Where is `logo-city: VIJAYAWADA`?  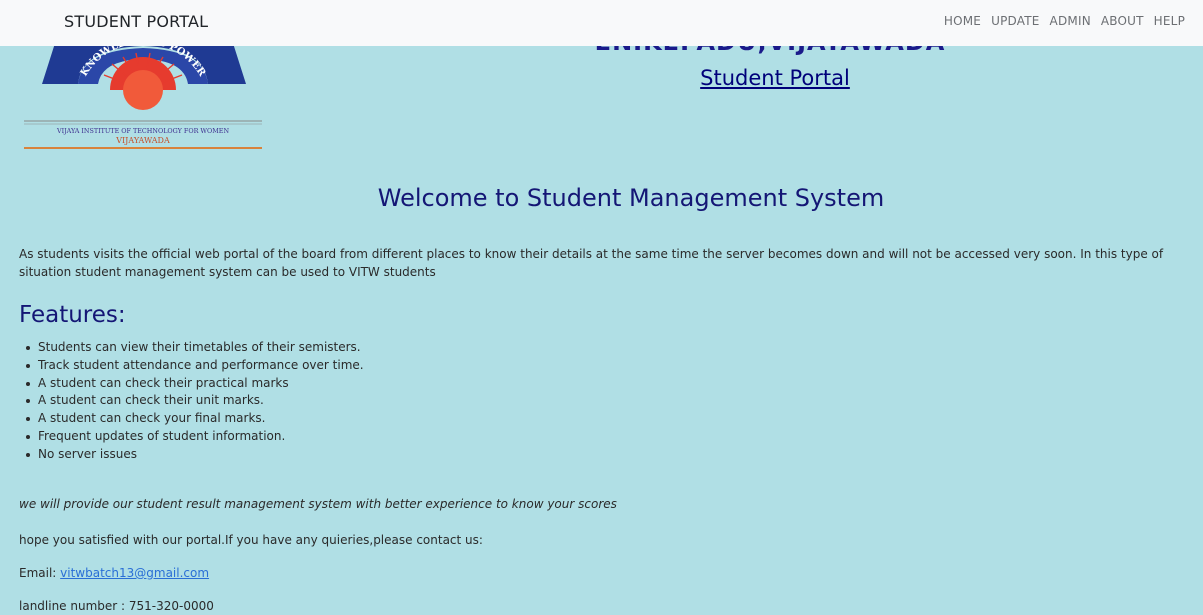 logo-city: VIJAYAWADA is located at coordinates (142, 140).